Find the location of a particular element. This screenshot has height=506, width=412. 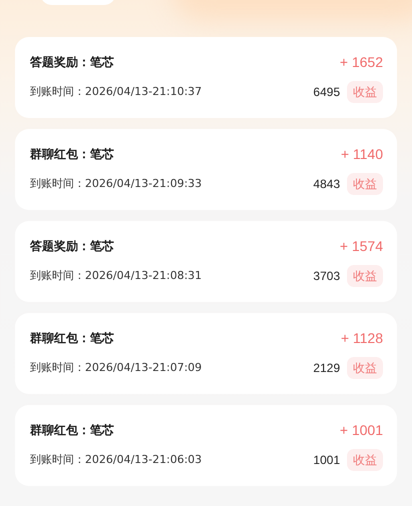

arrival-time: 到账时间：2026/04/13-21:08:31 is located at coordinates (116, 275).